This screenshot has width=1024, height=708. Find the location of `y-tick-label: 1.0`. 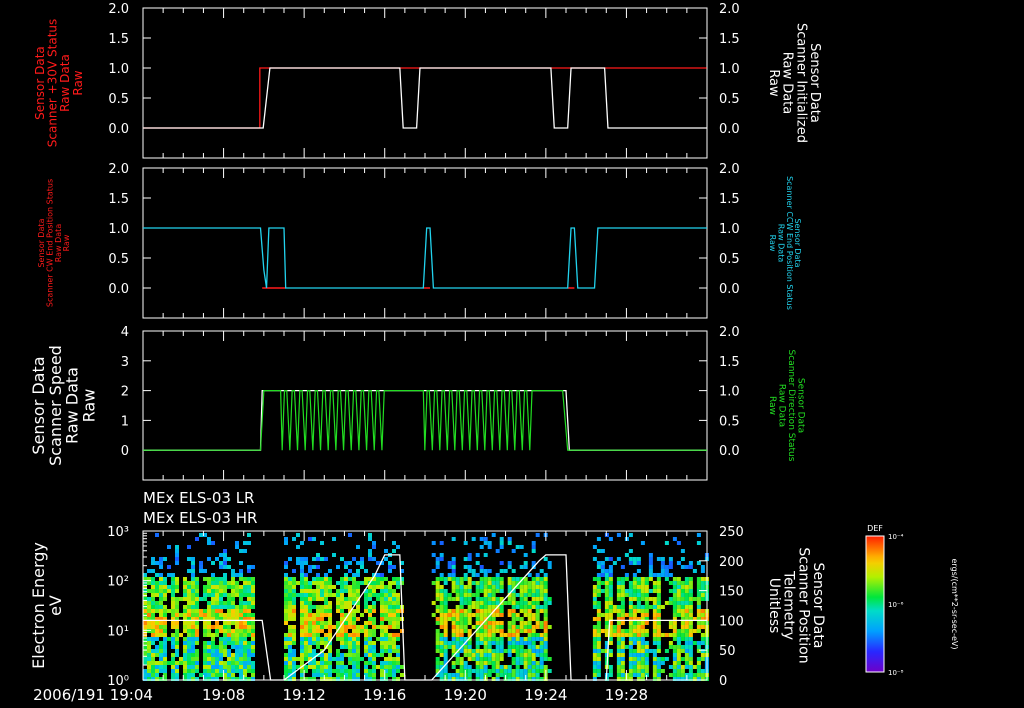

y-tick-label: 1.0 is located at coordinates (118, 229).